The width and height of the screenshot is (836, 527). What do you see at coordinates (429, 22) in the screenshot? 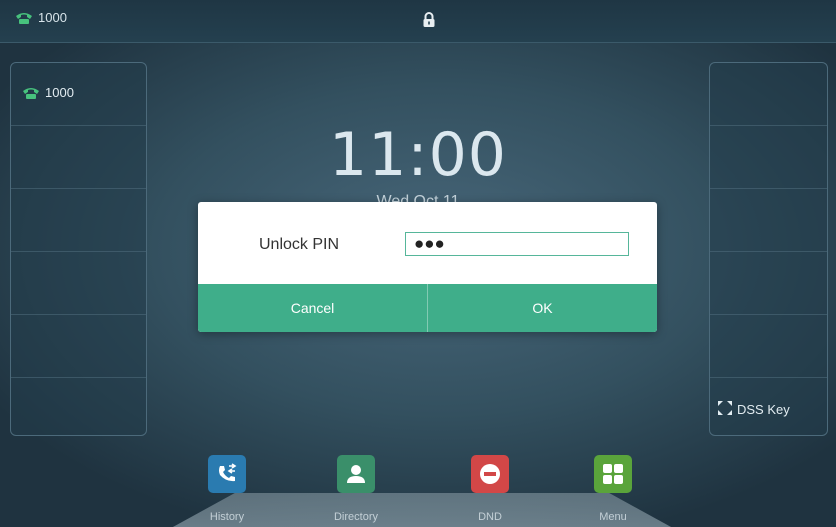
I see `lock-icon` at bounding box center [429, 22].